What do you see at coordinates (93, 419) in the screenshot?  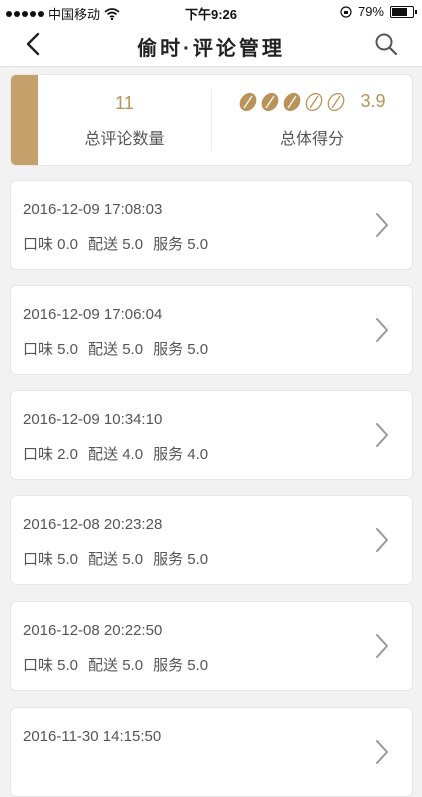 I see `review-datetime: 2016-12-09 10:34:10` at bounding box center [93, 419].